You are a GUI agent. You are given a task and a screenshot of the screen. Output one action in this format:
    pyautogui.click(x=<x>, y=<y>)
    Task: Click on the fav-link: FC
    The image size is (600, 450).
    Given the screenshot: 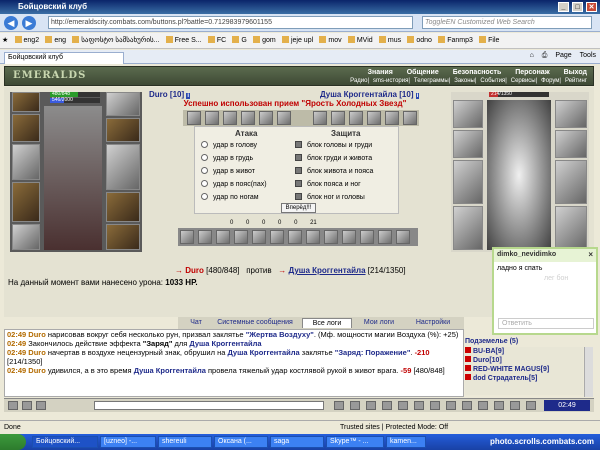 What is the action you would take?
    pyautogui.click(x=216, y=40)
    